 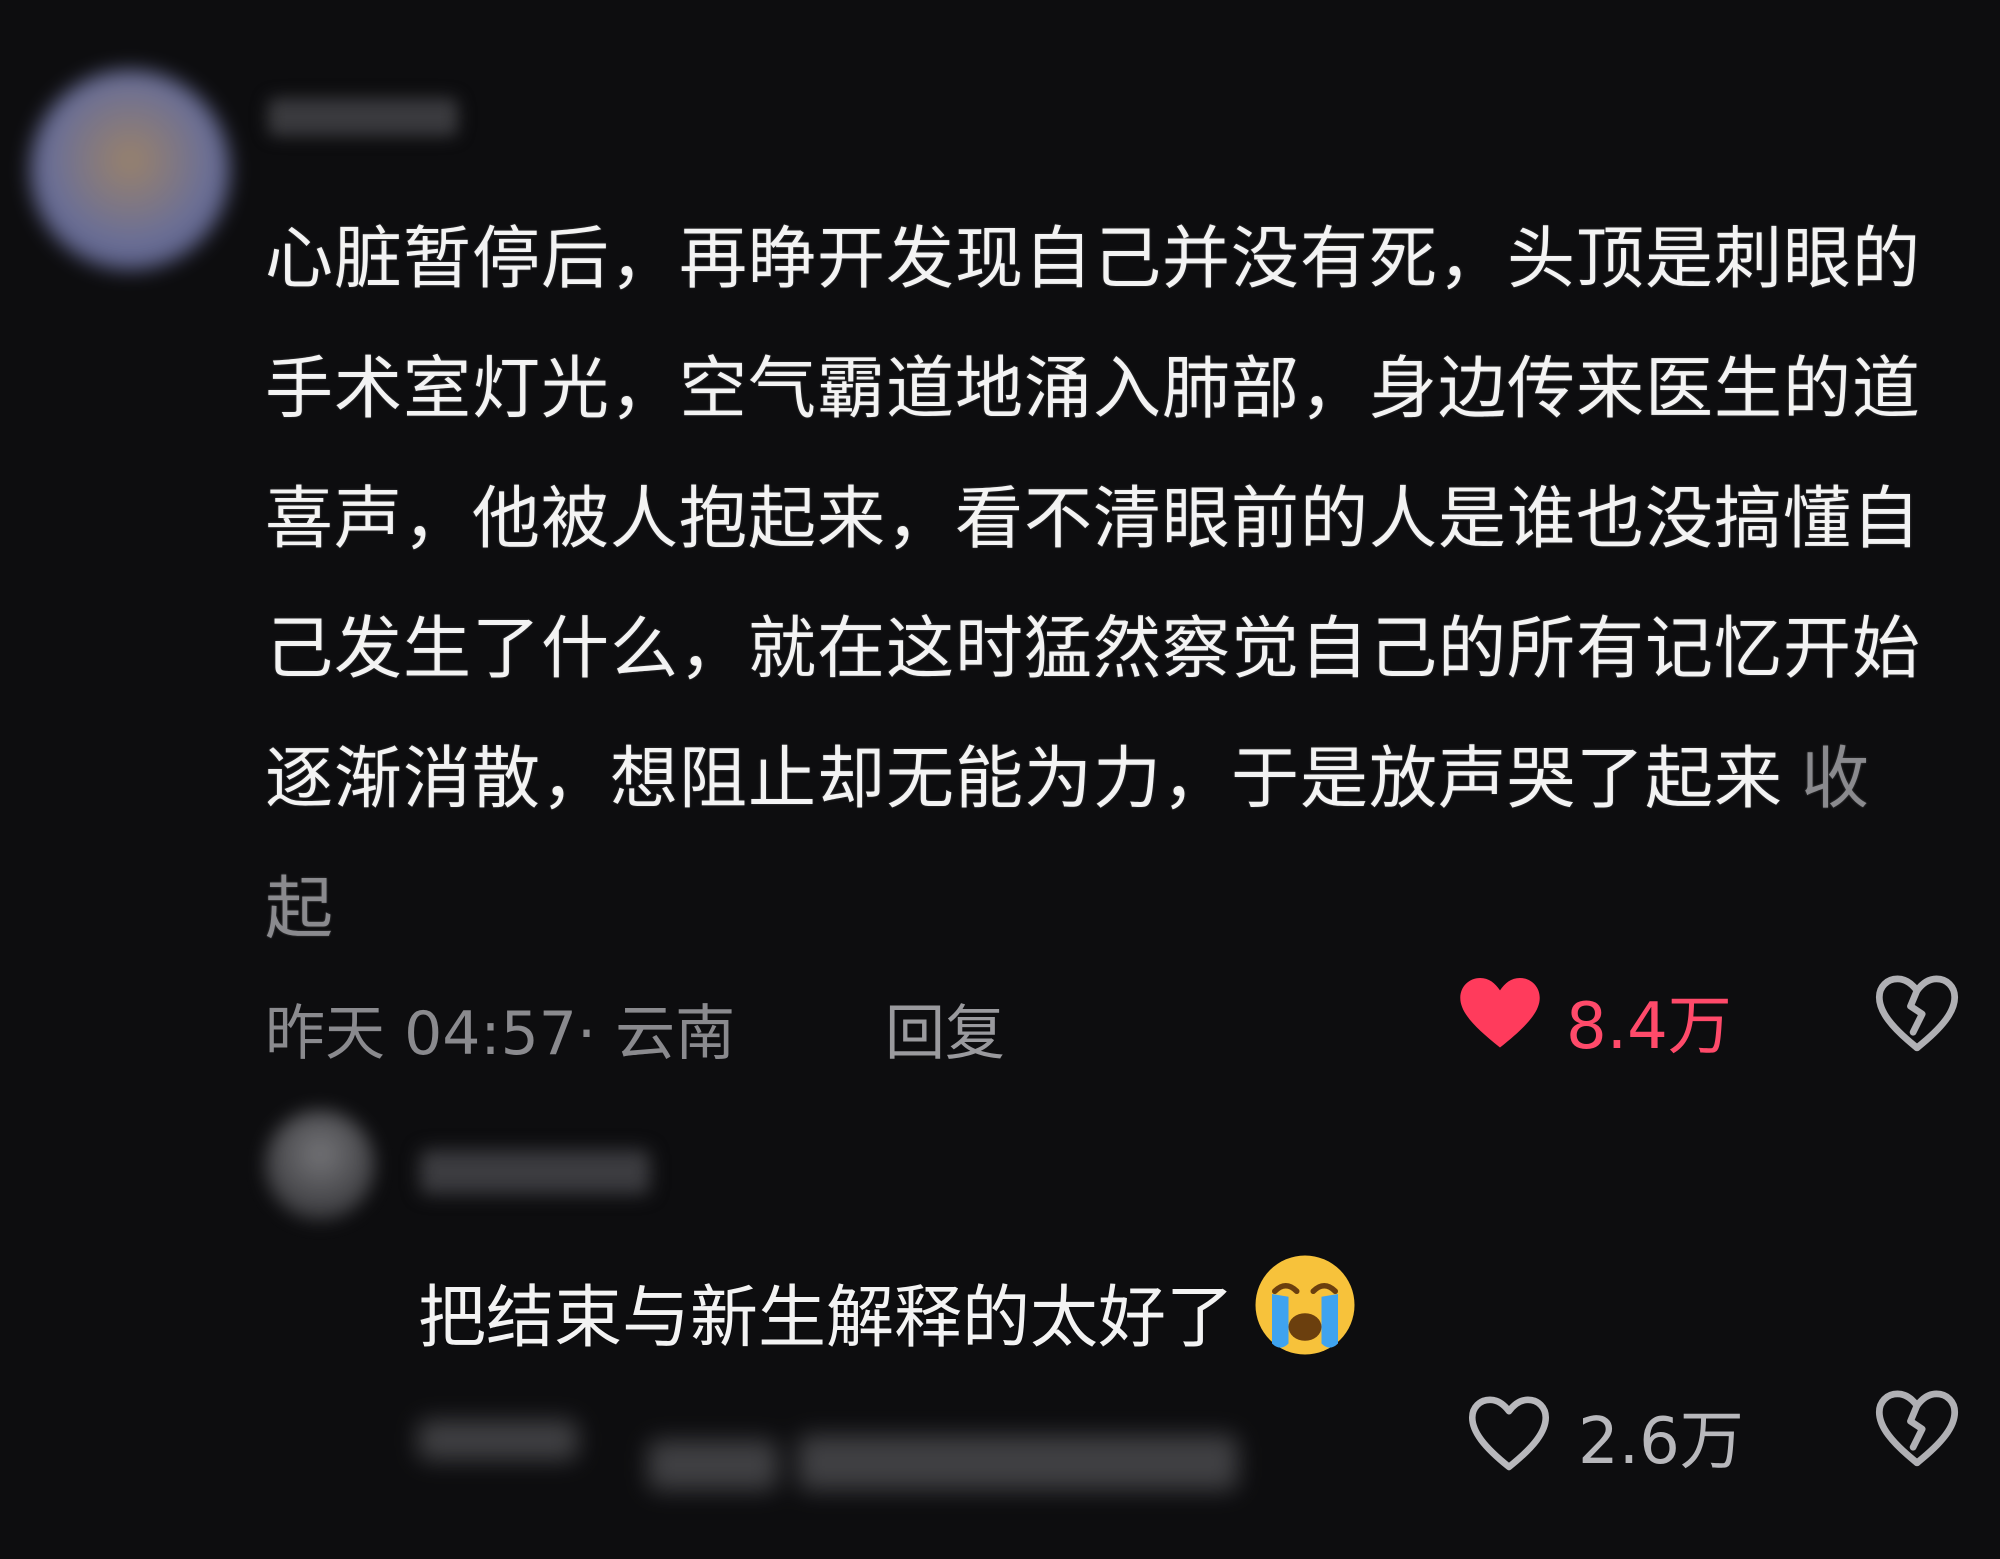 What do you see at coordinates (1509, 1436) in the screenshot?
I see `heart-outline-icon` at bounding box center [1509, 1436].